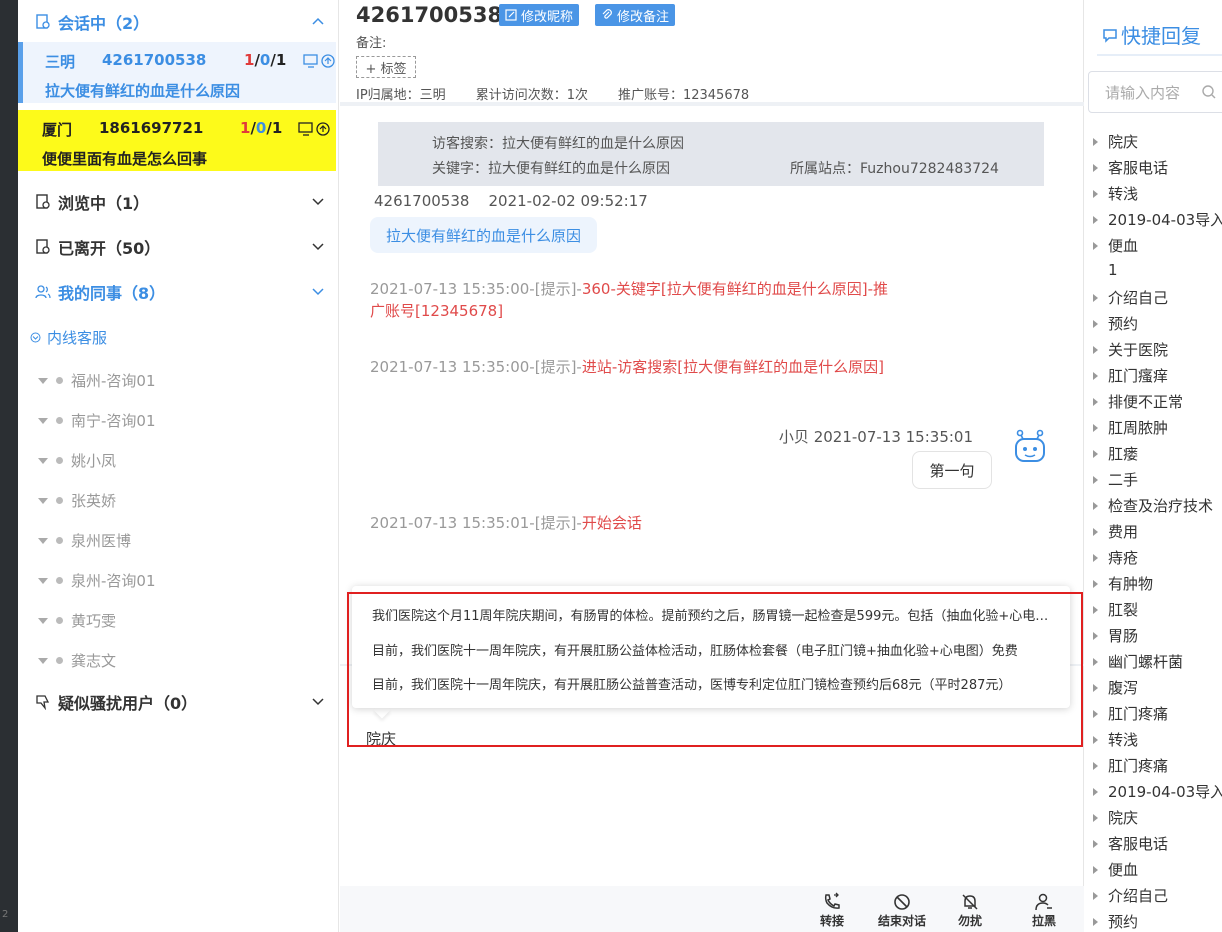  What do you see at coordinates (547, 17) in the screenshot?
I see `edit-nickname-label: 修改昵称` at bounding box center [547, 17].